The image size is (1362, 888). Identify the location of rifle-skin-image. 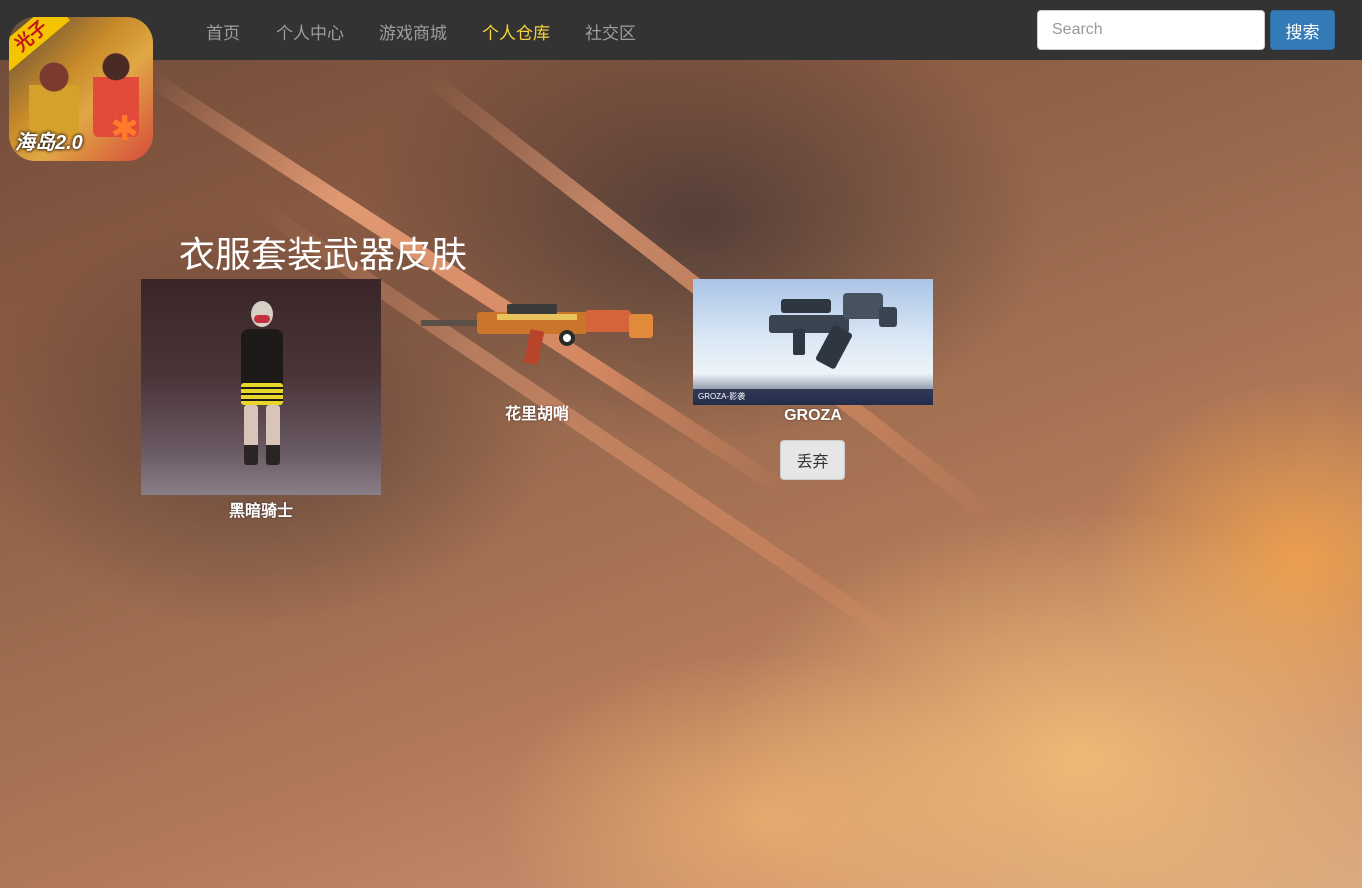
(537, 335).